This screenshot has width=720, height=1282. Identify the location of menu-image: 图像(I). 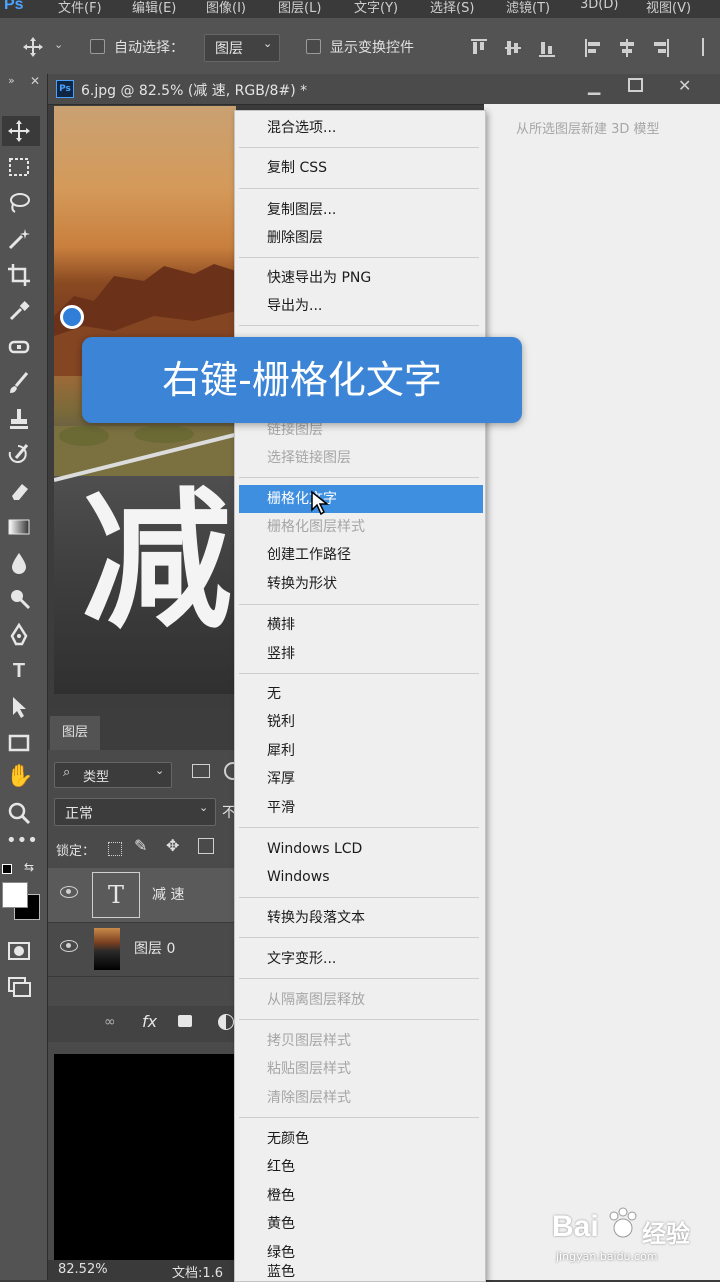
(226, 8).